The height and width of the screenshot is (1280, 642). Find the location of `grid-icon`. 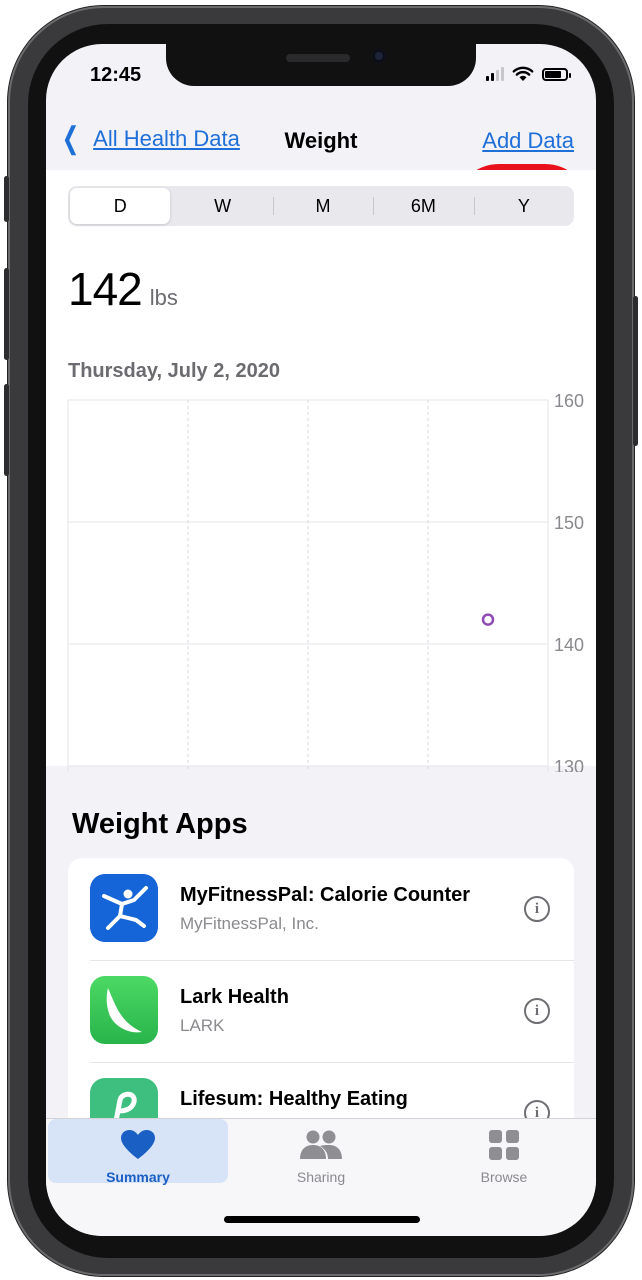

grid-icon is located at coordinates (504, 1145).